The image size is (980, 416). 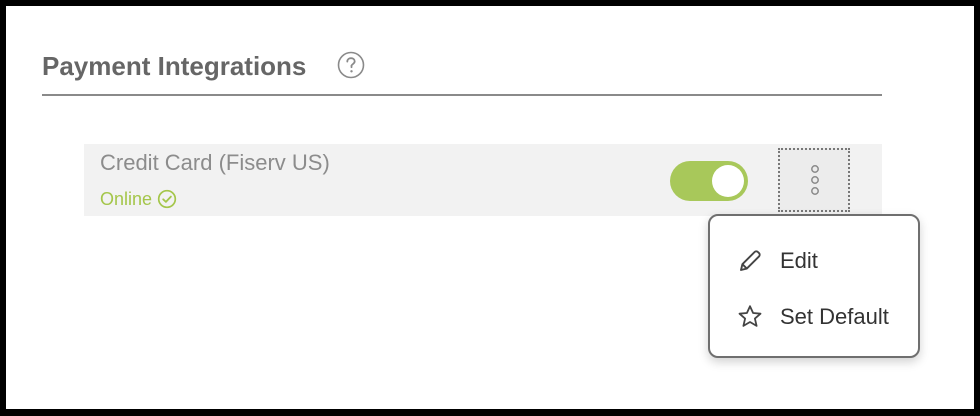 I want to click on toggle-knob, so click(x=728, y=181).